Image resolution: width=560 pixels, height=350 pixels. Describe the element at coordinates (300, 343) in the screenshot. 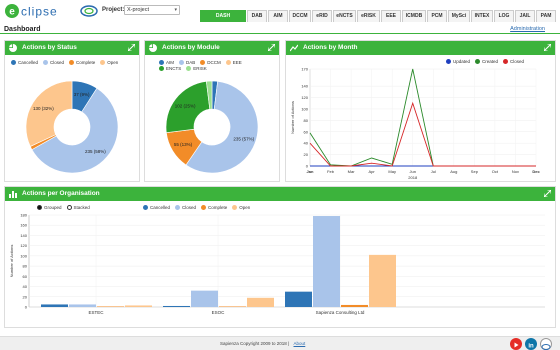

I see `about-link: About` at that location.